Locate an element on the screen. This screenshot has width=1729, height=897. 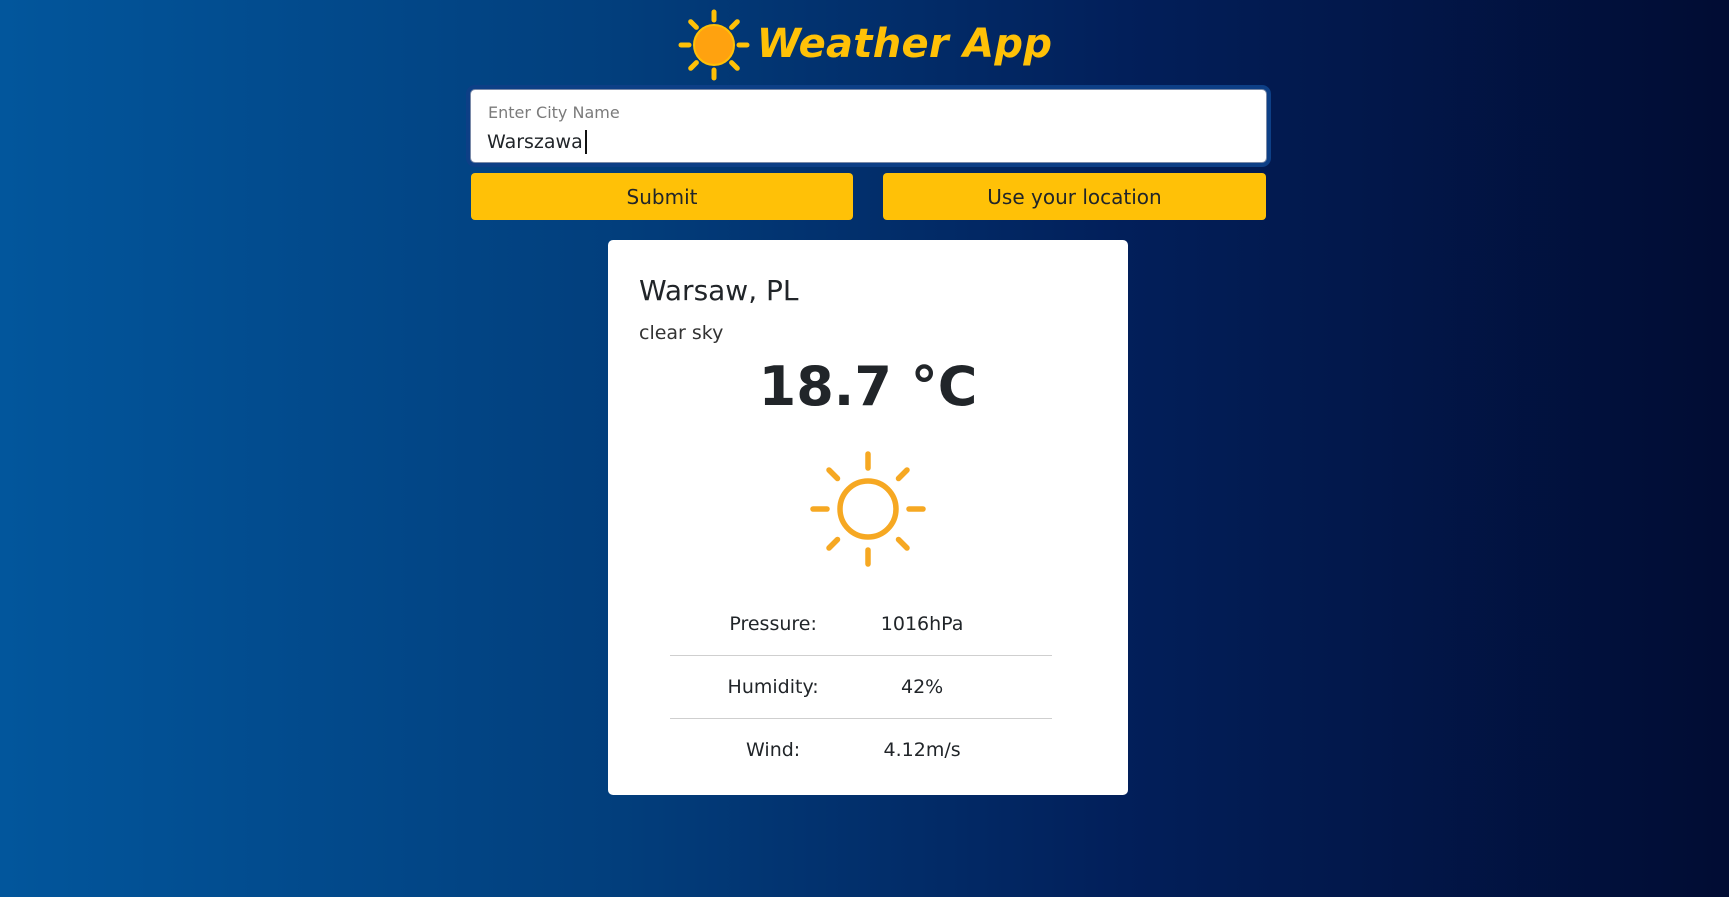
stat-value: 1016hPa is located at coordinates (922, 623).